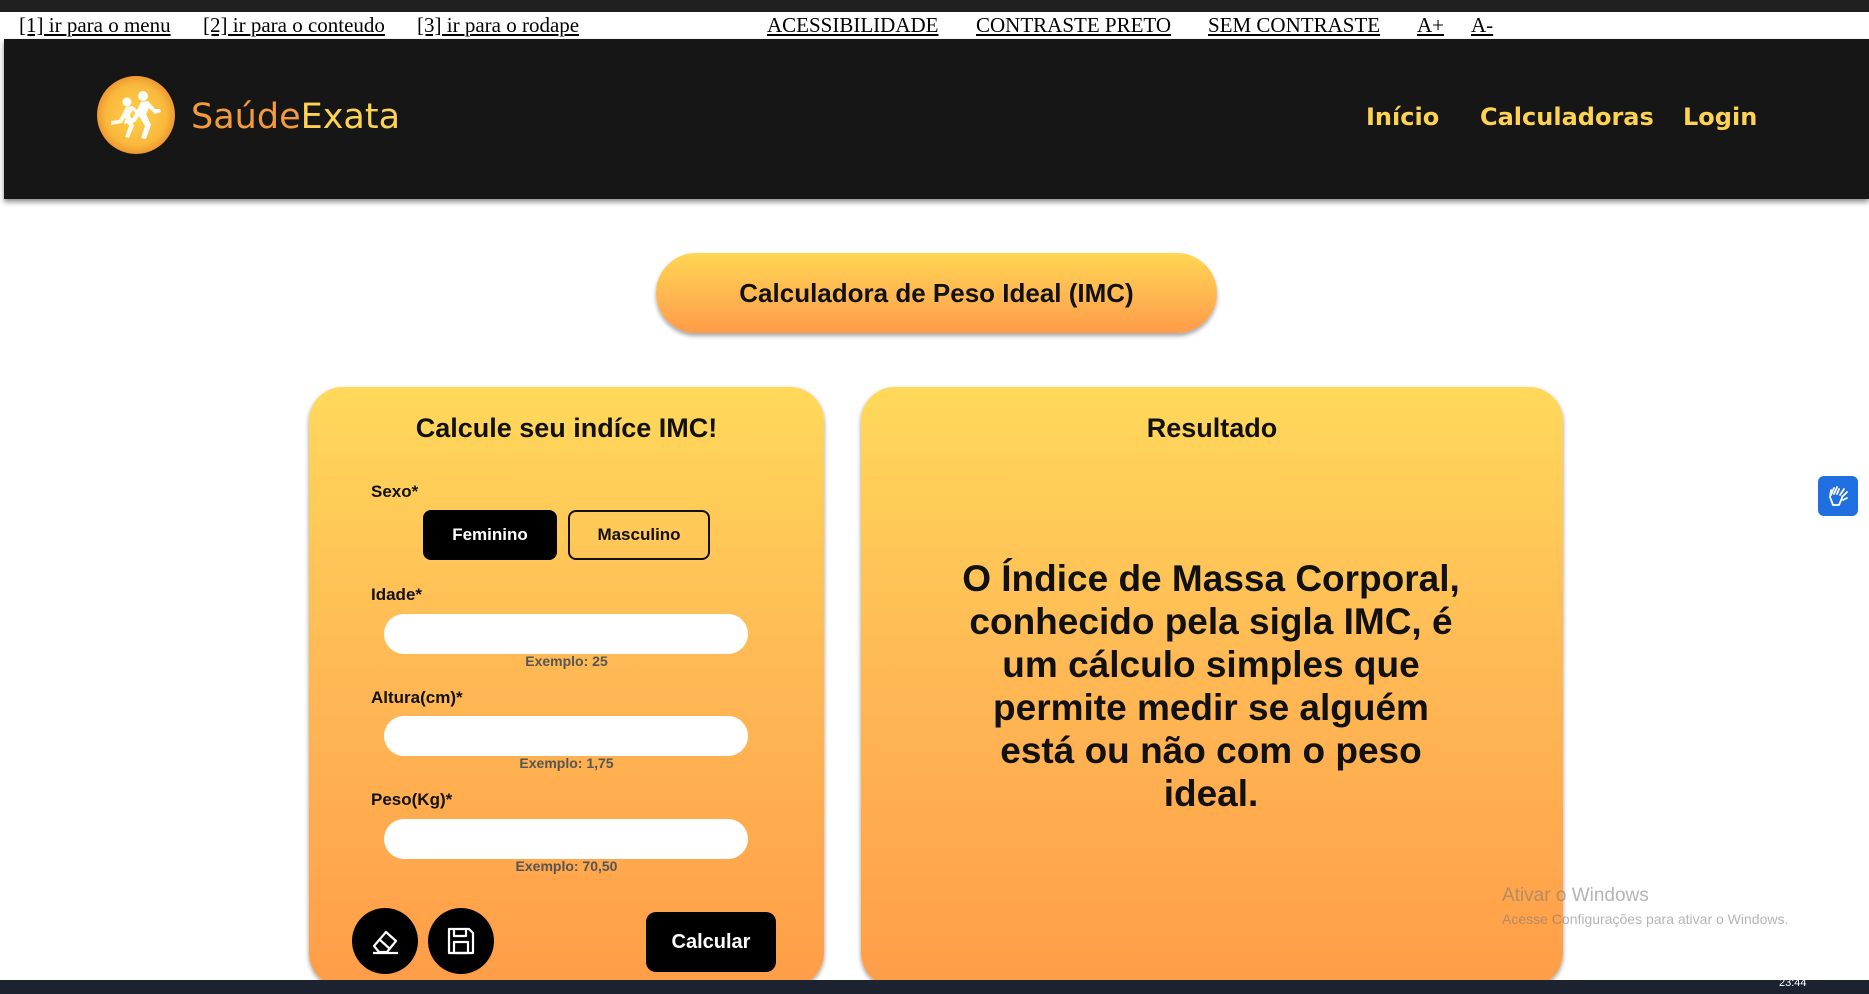 This screenshot has height=994, width=1869. What do you see at coordinates (417, 697) in the screenshot?
I see `height-label: Altura(cm)*` at bounding box center [417, 697].